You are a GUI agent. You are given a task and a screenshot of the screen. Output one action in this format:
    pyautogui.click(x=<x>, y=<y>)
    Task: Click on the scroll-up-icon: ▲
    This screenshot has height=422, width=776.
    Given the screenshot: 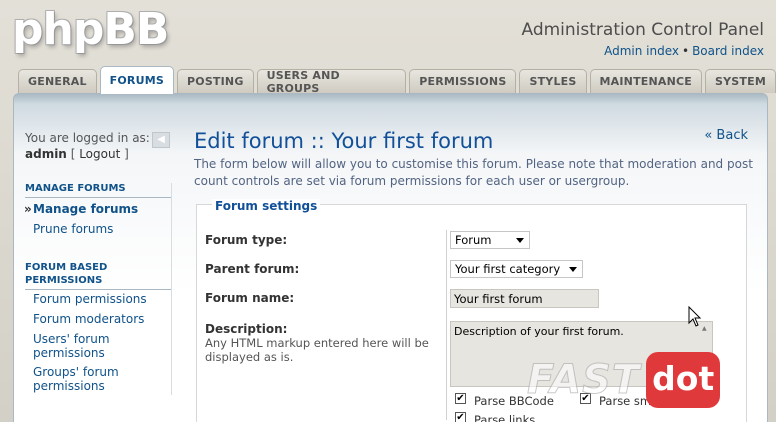 What is the action you would take?
    pyautogui.click(x=704, y=328)
    